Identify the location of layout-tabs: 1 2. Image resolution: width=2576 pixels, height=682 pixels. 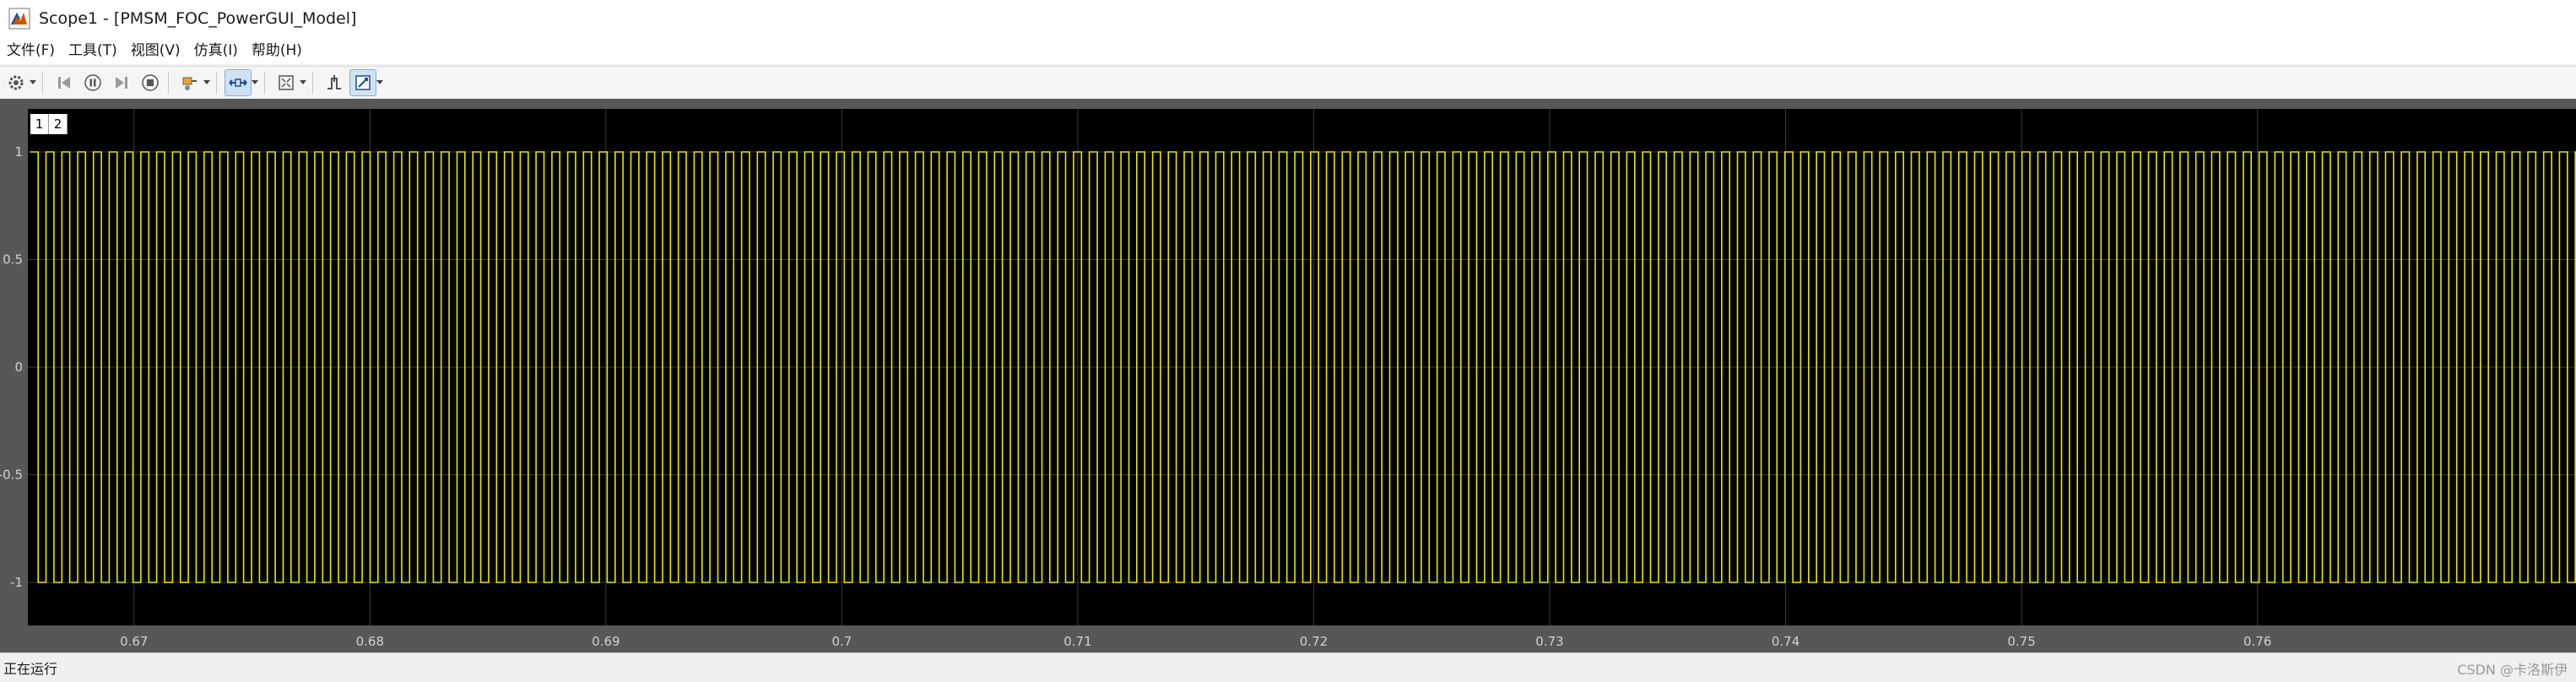
(49, 124).